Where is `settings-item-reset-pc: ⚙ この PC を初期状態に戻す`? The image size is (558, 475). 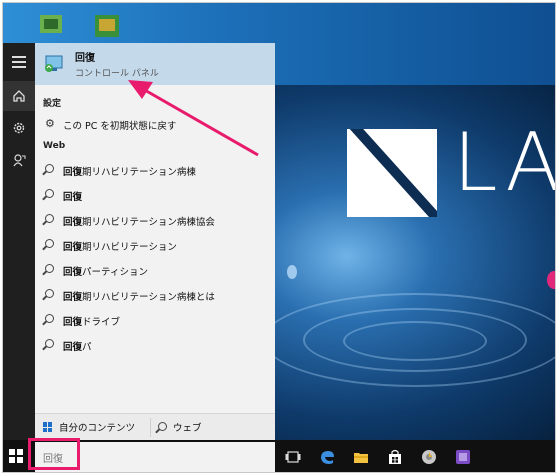 settings-item-reset-pc: ⚙ この PC を初期状態に戻す is located at coordinates (155, 124).